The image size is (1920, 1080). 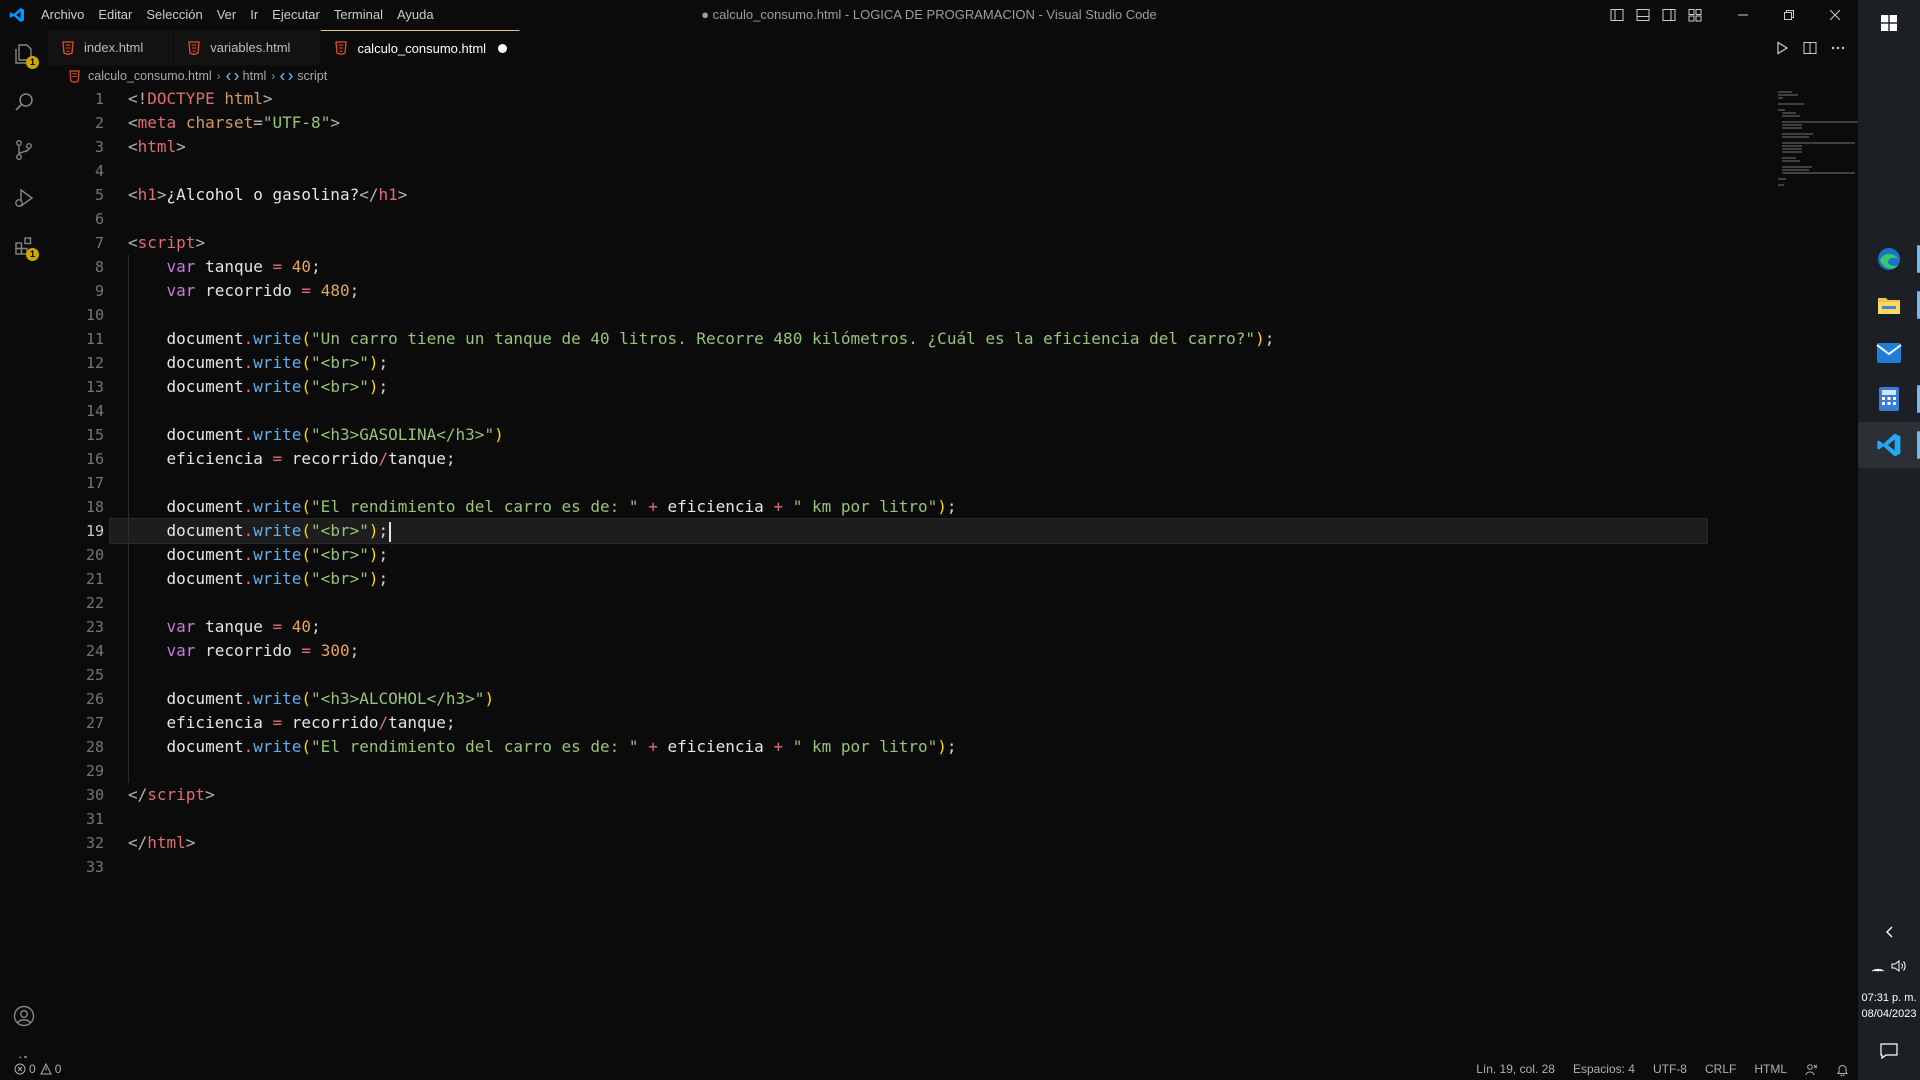 What do you see at coordinates (1838, 48) in the screenshot?
I see `more-actions-icon` at bounding box center [1838, 48].